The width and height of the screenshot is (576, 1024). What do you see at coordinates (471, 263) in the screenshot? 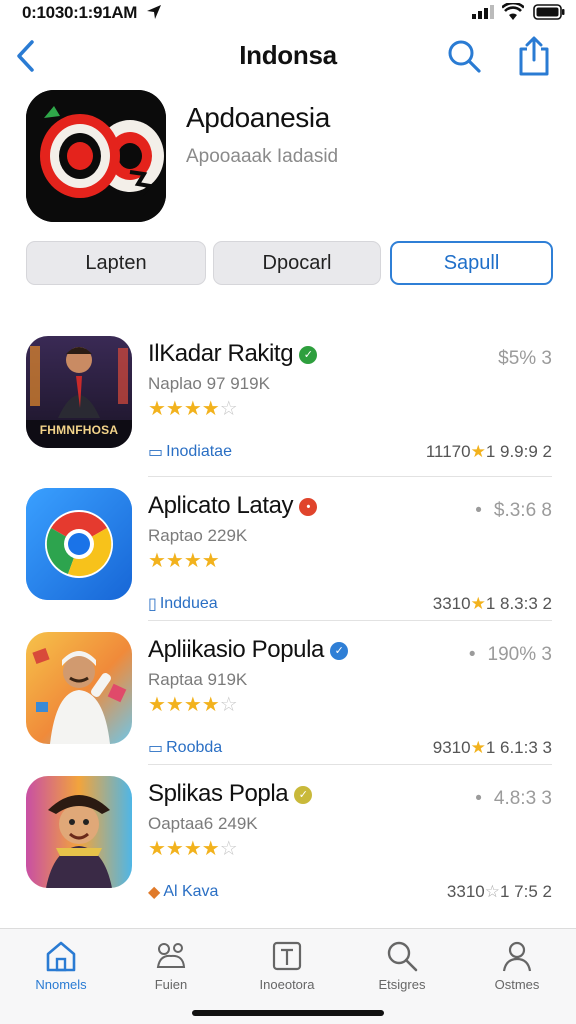
I see `segment-button-3: Sapull` at bounding box center [471, 263].